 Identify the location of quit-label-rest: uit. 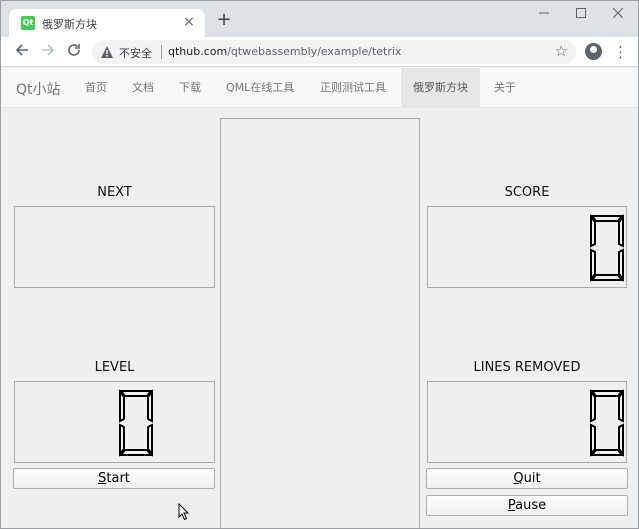
(532, 478).